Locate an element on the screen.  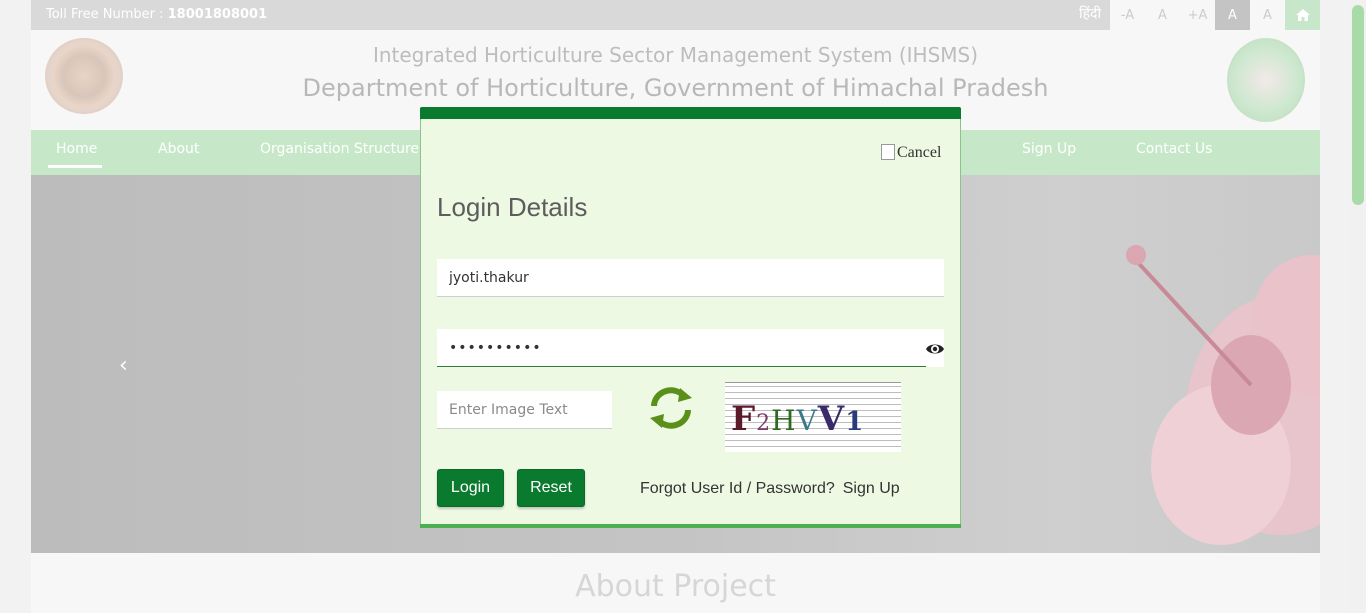
nav-item-about: About is located at coordinates (178, 149).